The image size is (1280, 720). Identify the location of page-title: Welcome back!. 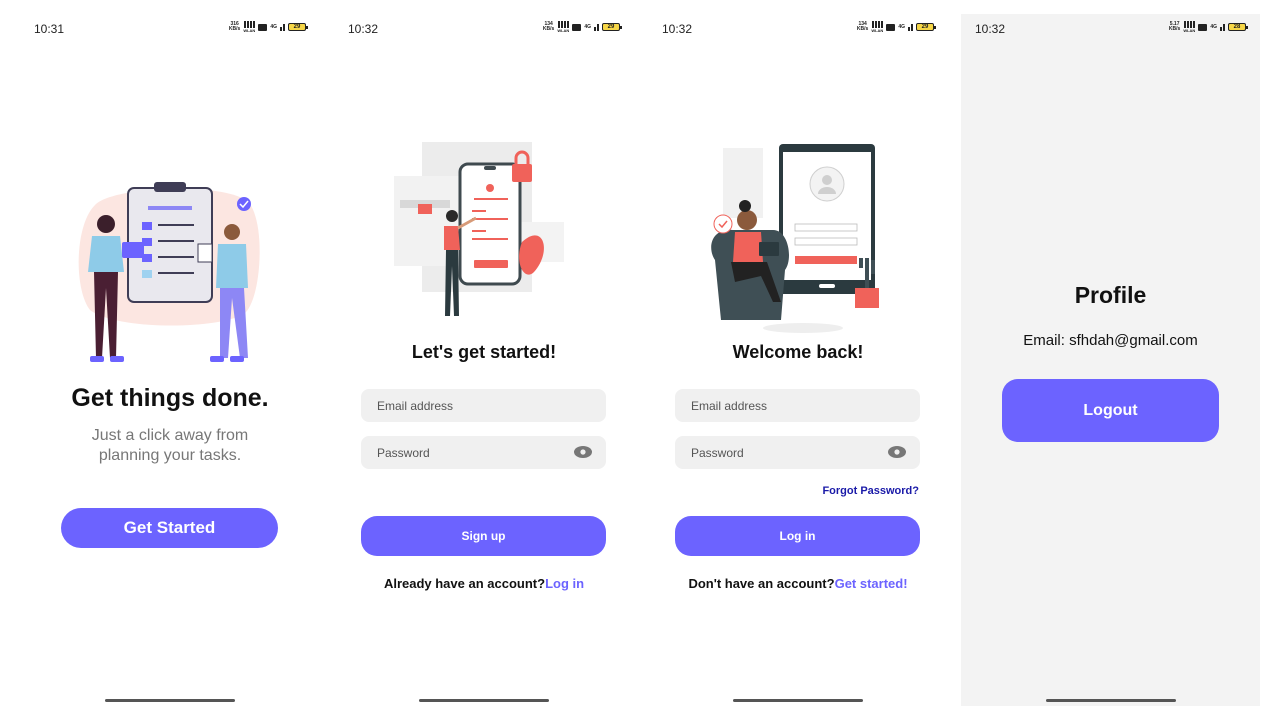
(798, 352).